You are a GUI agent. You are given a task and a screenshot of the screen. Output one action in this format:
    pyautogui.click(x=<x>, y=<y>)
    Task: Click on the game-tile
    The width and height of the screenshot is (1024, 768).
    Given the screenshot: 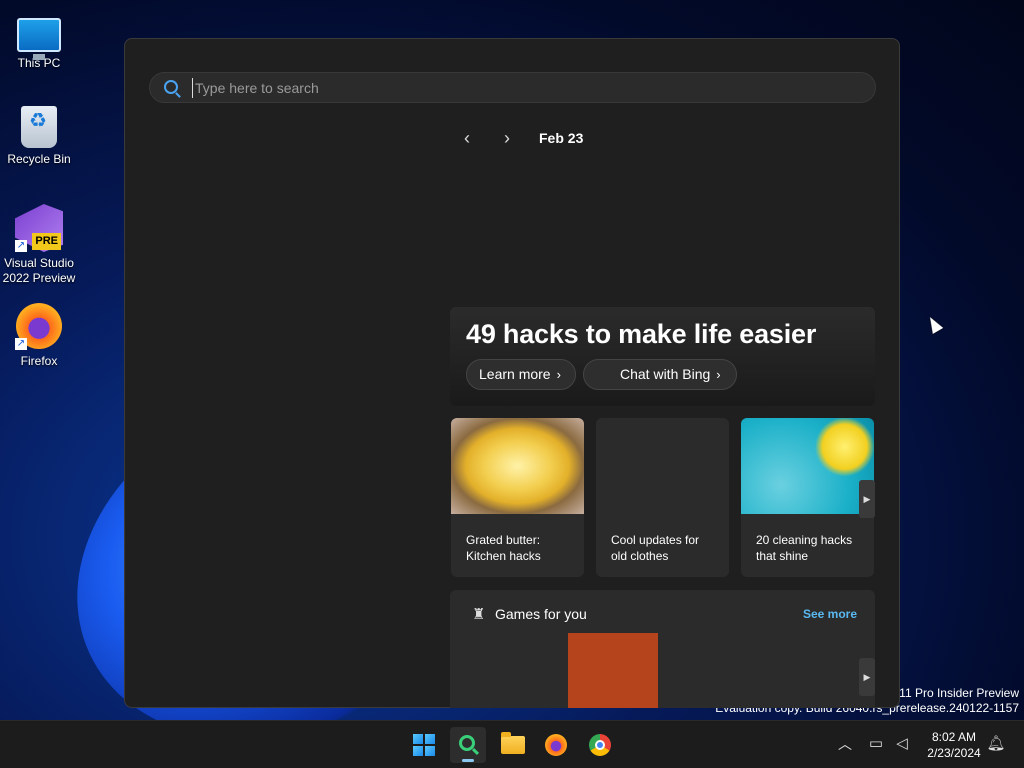 What is the action you would take?
    pyautogui.click(x=613, y=670)
    